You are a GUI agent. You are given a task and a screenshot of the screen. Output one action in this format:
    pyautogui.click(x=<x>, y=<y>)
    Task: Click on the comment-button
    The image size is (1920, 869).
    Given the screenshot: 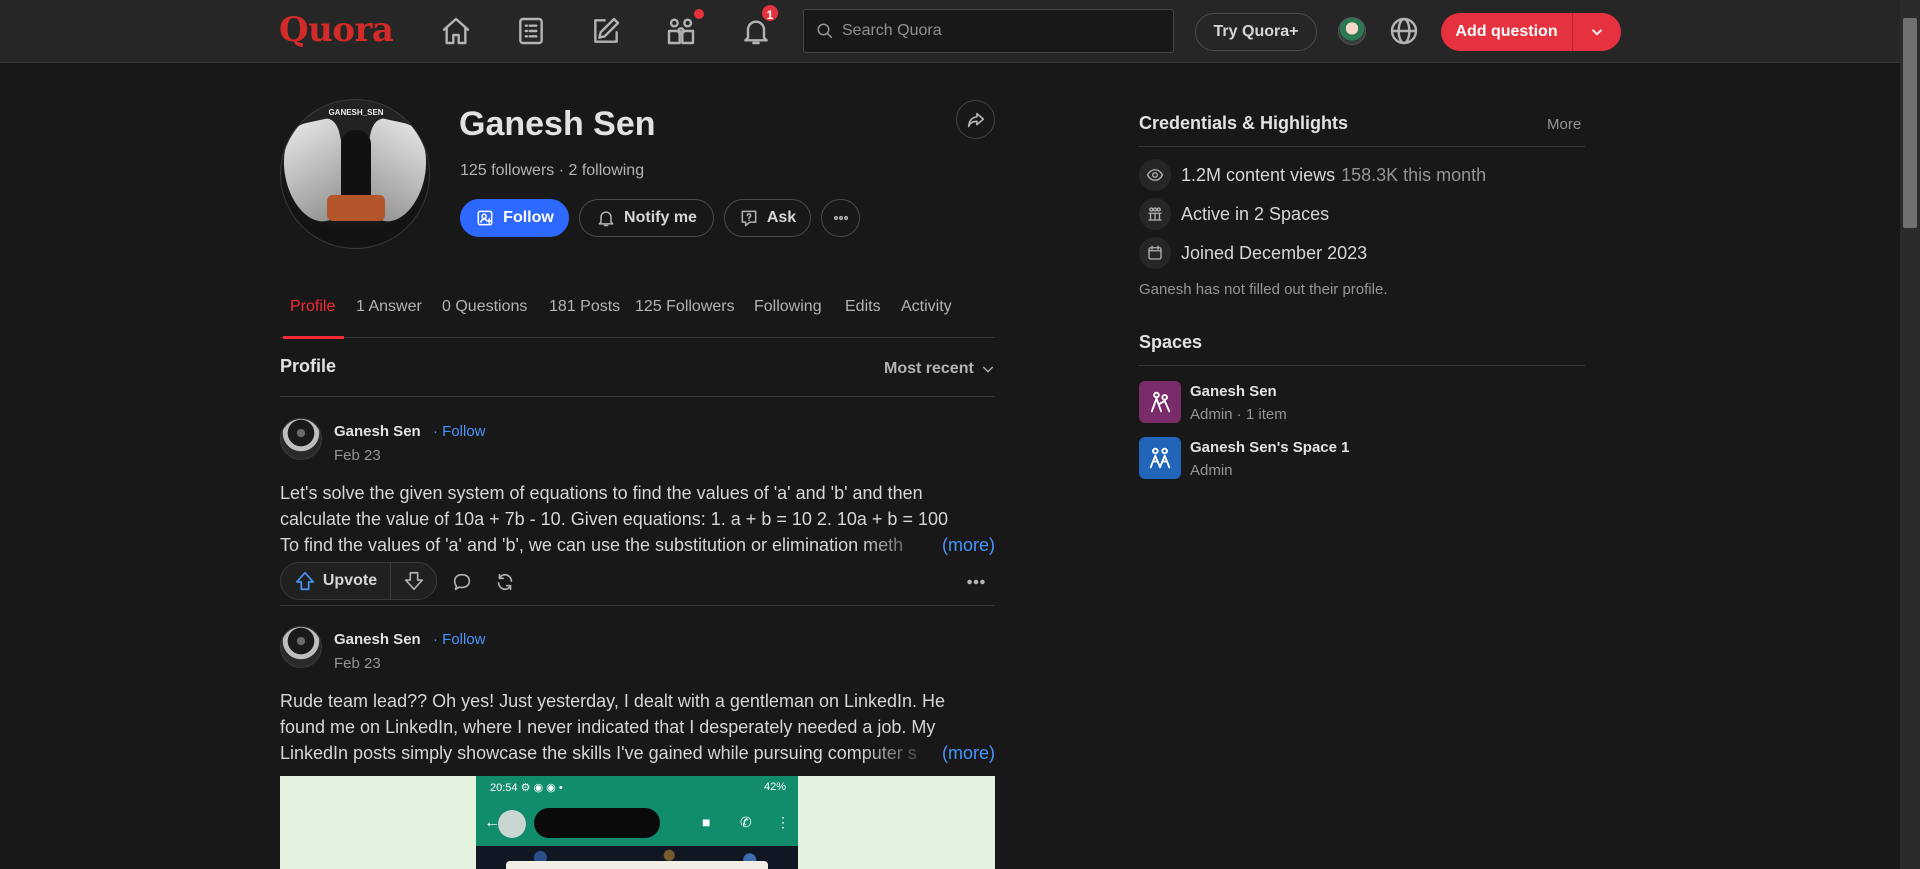 What is the action you would take?
    pyautogui.click(x=462, y=582)
    